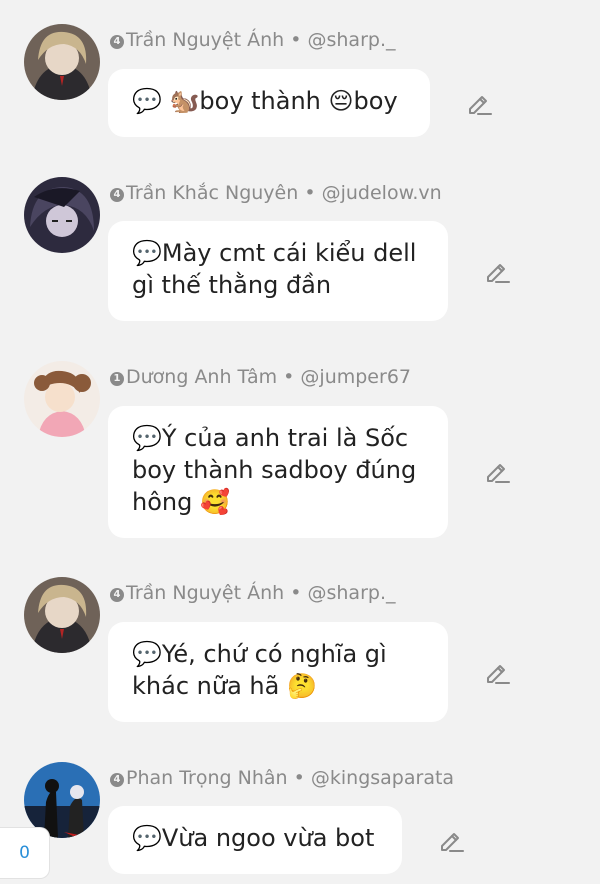  What do you see at coordinates (270, 438) in the screenshot?
I see `comment-text-line: 💬Ý của anh trai là Sốc` at bounding box center [270, 438].